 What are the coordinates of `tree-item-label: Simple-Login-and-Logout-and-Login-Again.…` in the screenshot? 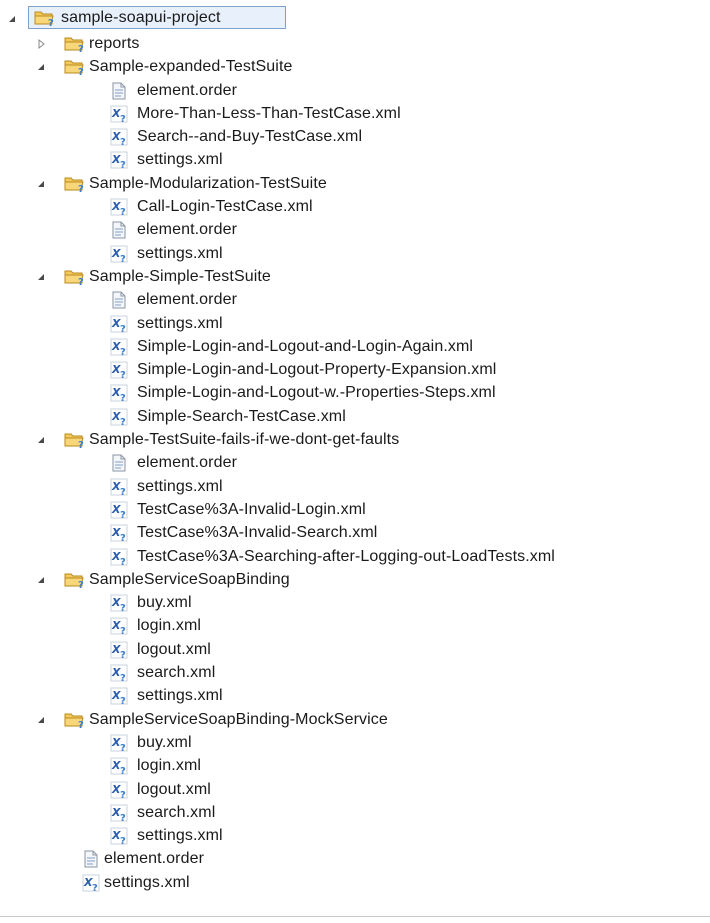 It's located at (305, 347).